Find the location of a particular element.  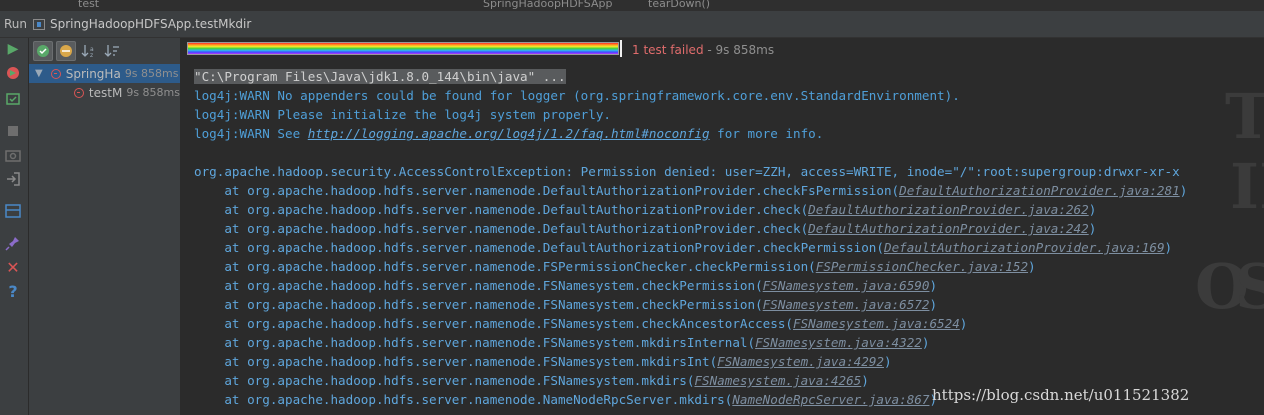

stack-frame-source-link: DefaultAuthorizationProvider.java:281 is located at coordinates (1039, 190).